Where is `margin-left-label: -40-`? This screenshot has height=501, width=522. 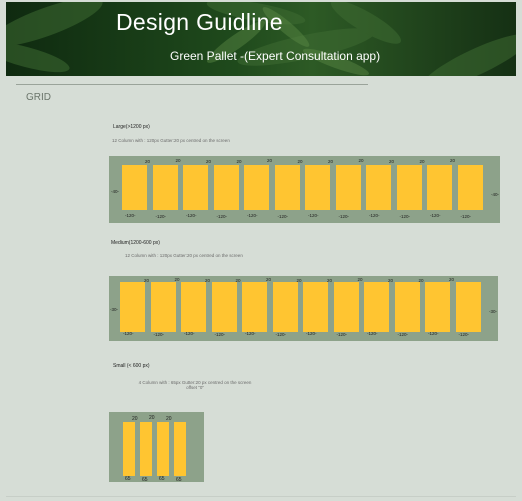 margin-left-label: -40- is located at coordinates (115, 191).